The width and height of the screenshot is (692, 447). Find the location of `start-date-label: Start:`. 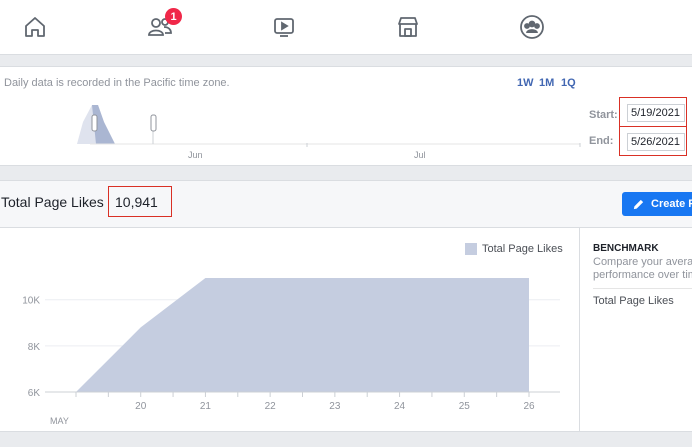

start-date-label: Start: is located at coordinates (603, 115).